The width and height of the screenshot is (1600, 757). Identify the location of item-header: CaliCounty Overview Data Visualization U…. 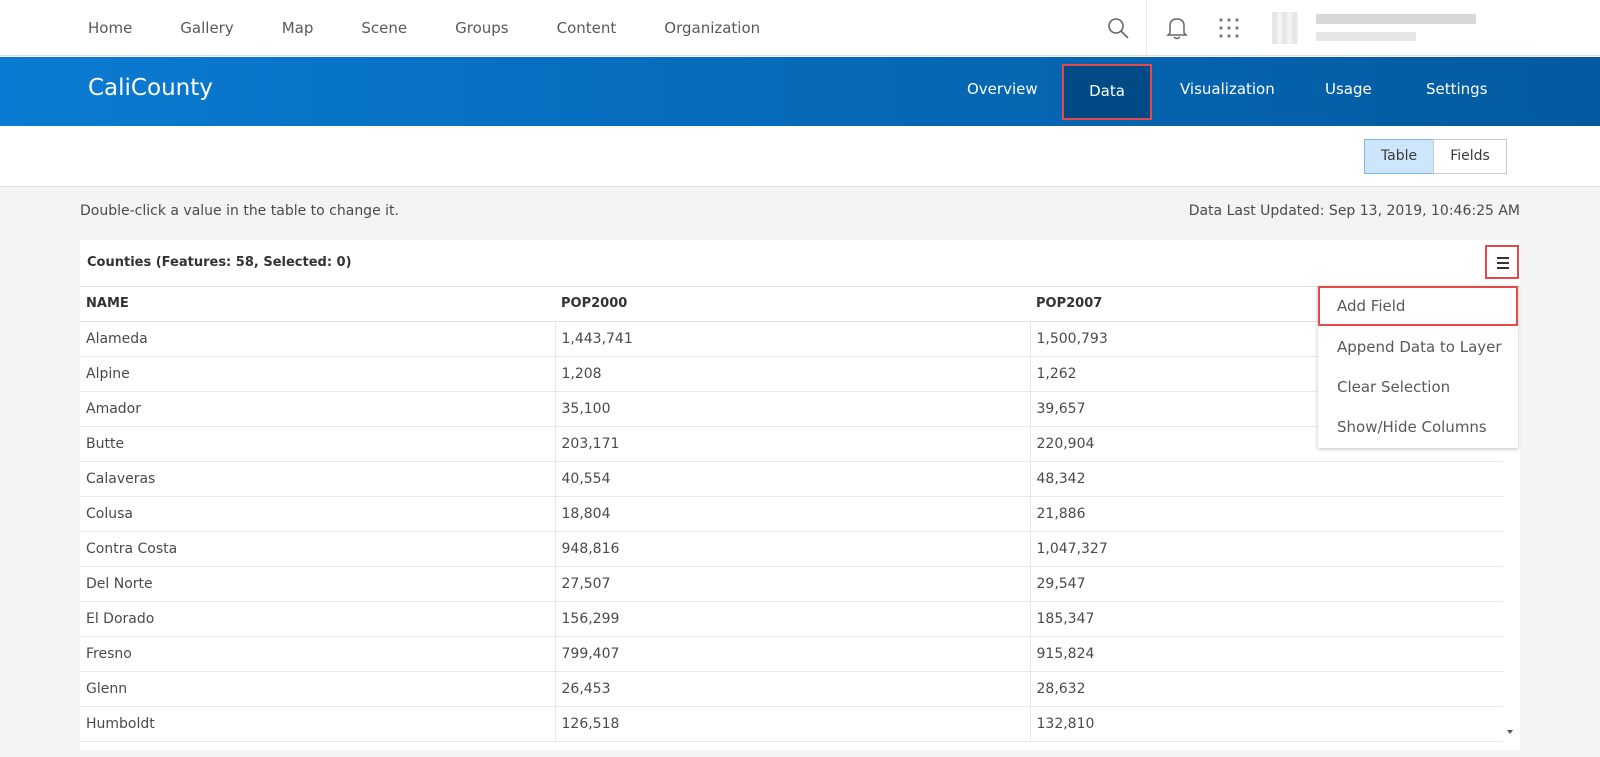
(800, 91).